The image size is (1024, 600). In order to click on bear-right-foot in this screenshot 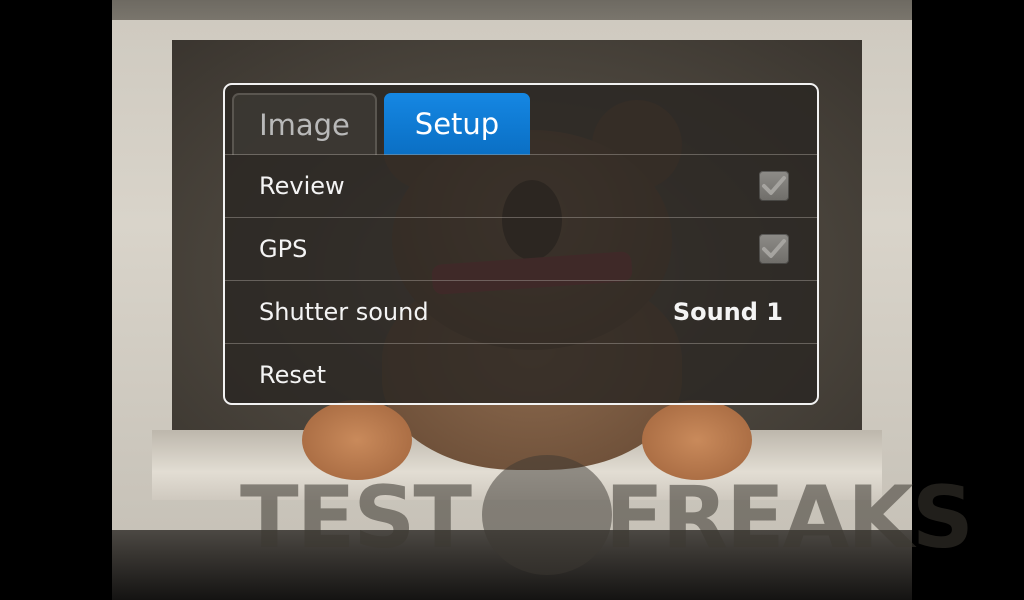, I will do `click(697, 440)`.